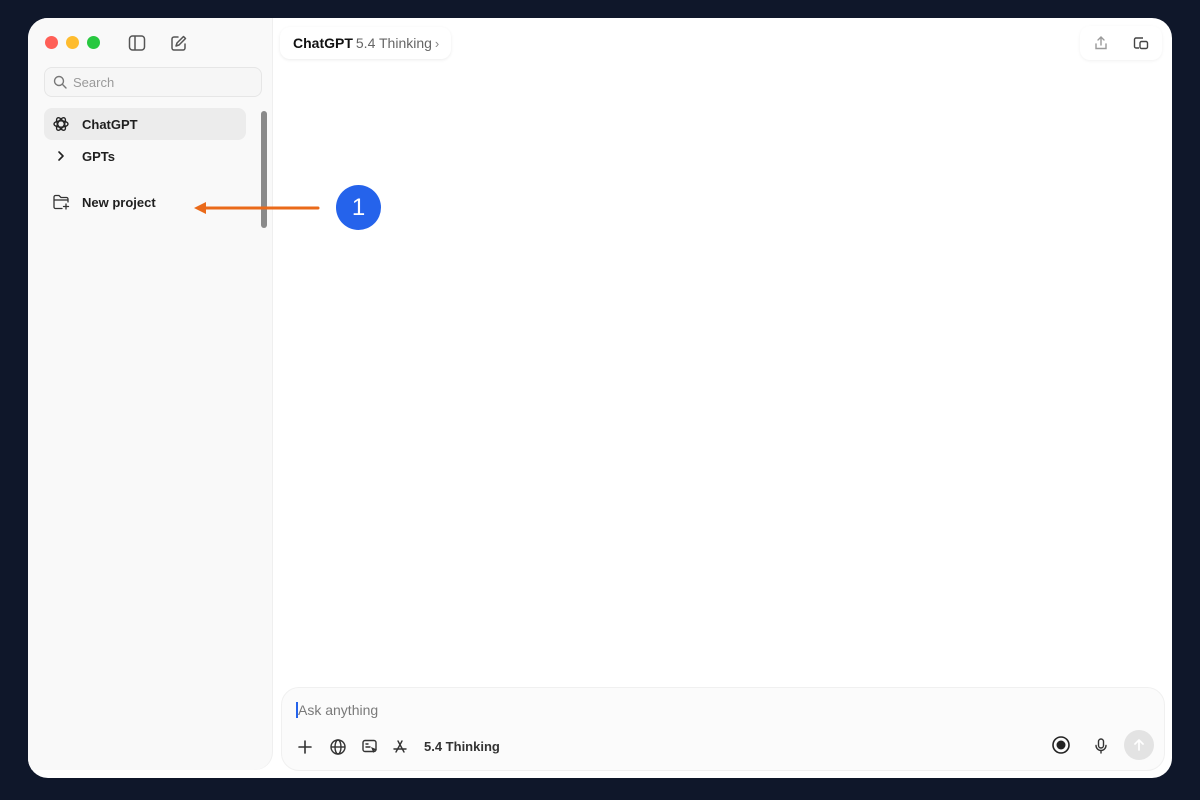 Image resolution: width=1200 pixels, height=800 pixels. I want to click on toggle-sidebar-button, so click(137, 43).